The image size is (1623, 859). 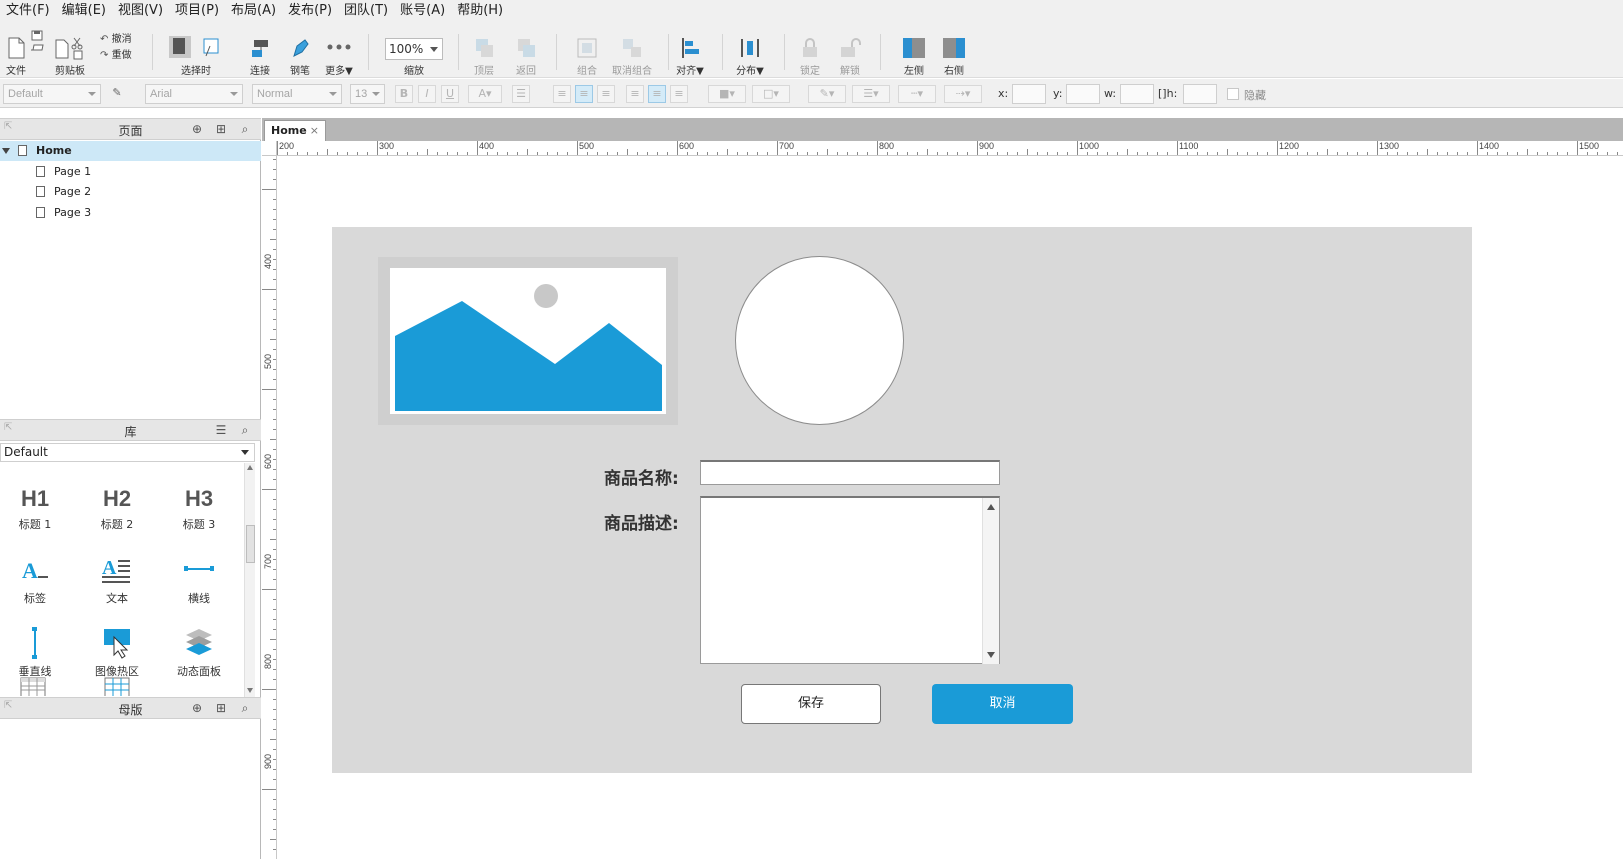 What do you see at coordinates (197, 129) in the screenshot?
I see `add-page-icon: ⊕` at bounding box center [197, 129].